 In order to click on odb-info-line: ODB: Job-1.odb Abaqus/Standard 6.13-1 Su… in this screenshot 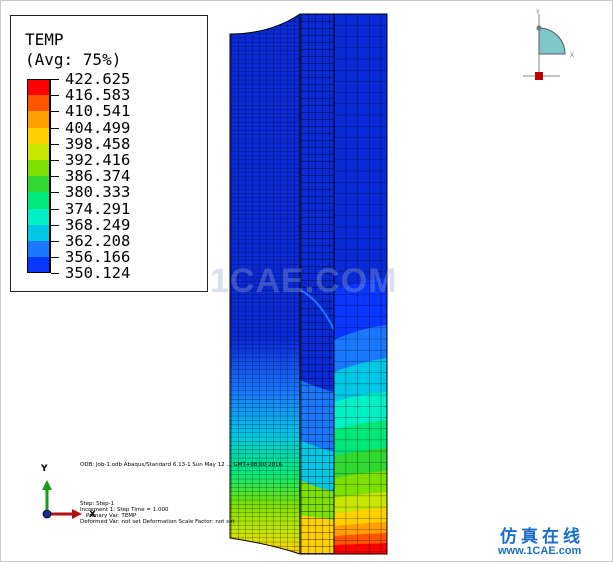, I will do `click(181, 465)`.